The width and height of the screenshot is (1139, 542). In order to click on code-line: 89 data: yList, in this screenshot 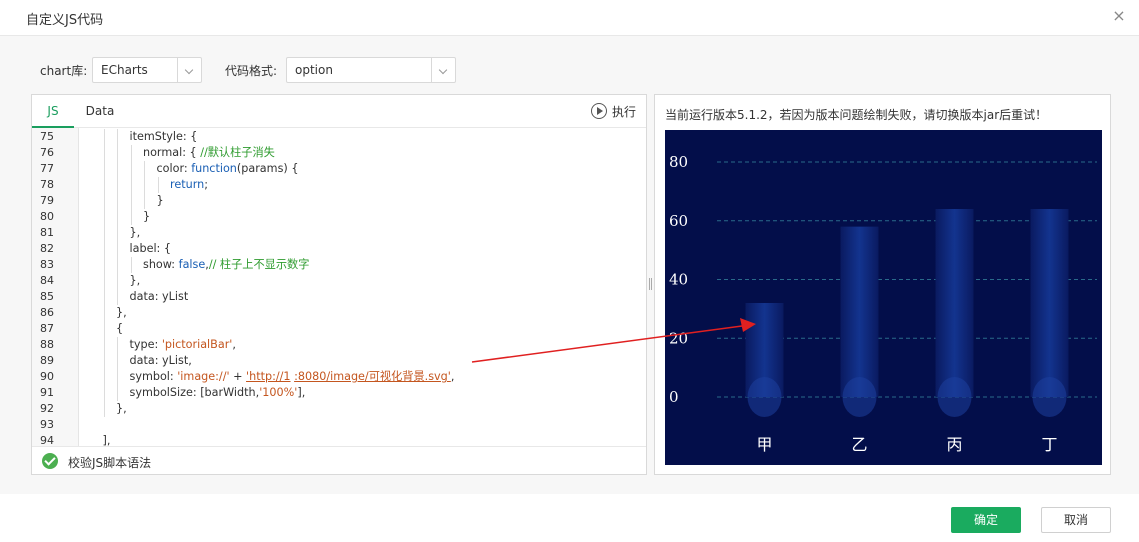, I will do `click(339, 361)`.